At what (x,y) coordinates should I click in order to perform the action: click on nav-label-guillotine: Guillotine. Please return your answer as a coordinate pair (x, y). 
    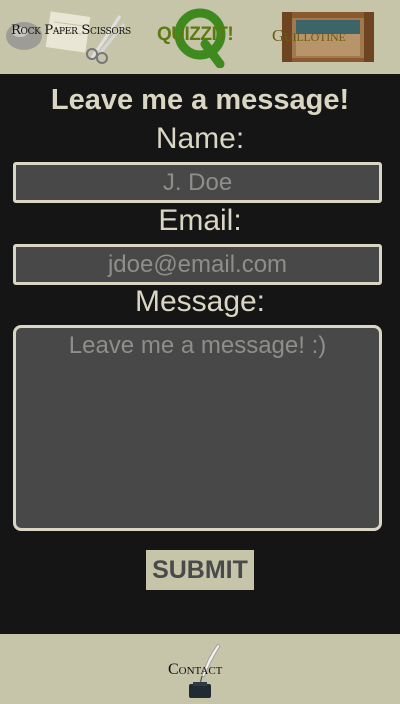
    Looking at the image, I should click on (309, 35).